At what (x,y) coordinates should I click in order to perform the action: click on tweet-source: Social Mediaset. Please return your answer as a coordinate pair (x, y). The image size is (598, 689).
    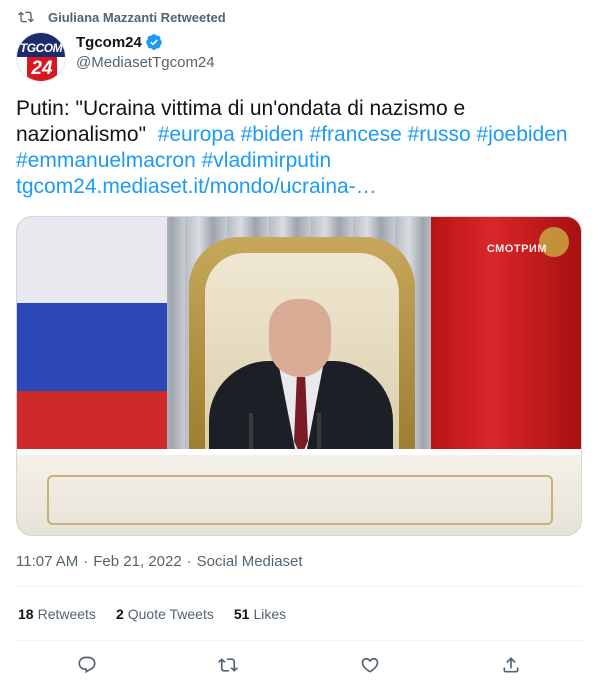
    Looking at the image, I should click on (250, 561).